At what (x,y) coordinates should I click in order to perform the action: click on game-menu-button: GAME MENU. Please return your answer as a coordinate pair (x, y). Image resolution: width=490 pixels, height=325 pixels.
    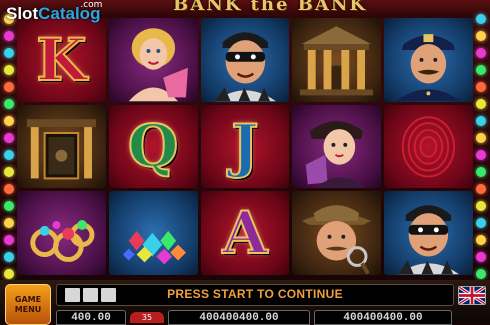
    Looking at the image, I should click on (28, 304).